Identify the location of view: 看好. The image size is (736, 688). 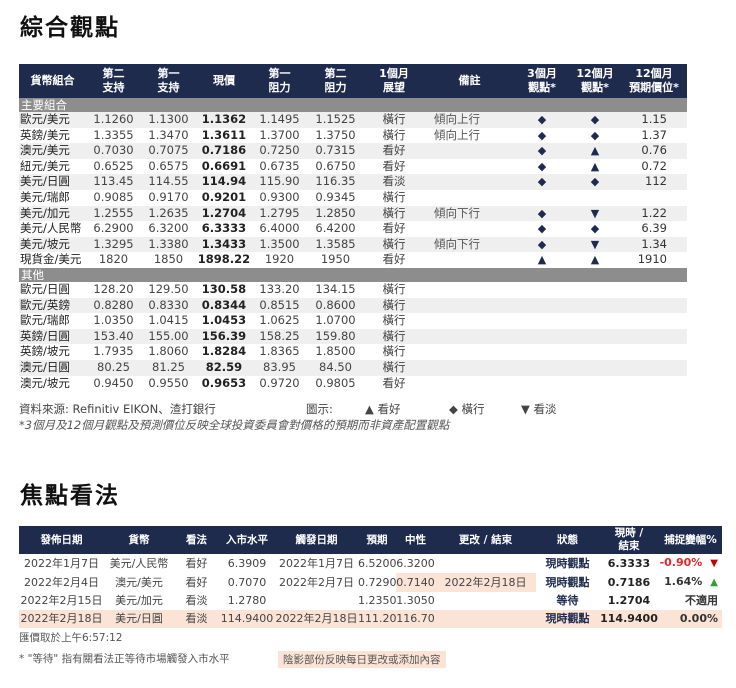
(196, 563).